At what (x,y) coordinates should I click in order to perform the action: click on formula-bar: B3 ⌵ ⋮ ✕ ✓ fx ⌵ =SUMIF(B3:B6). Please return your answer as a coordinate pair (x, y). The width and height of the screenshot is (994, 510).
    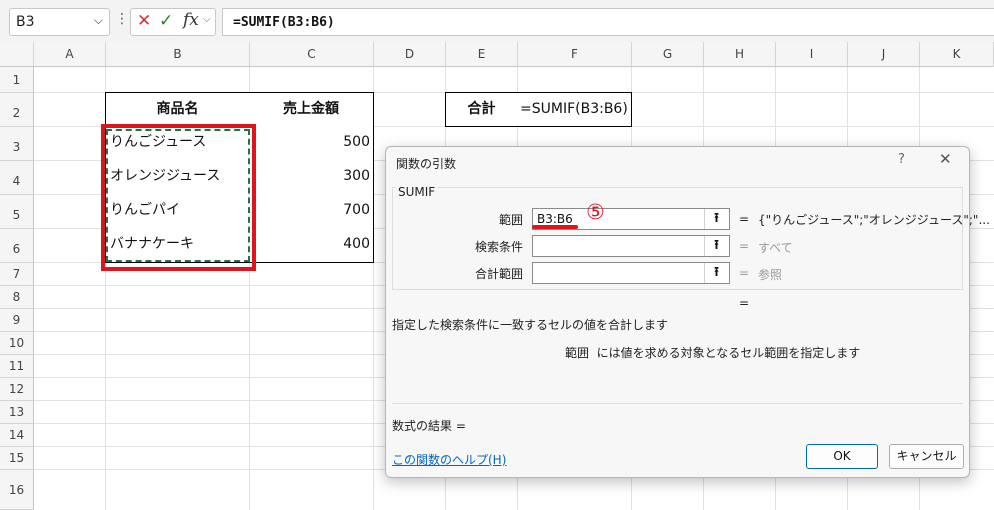
    Looking at the image, I should click on (497, 21).